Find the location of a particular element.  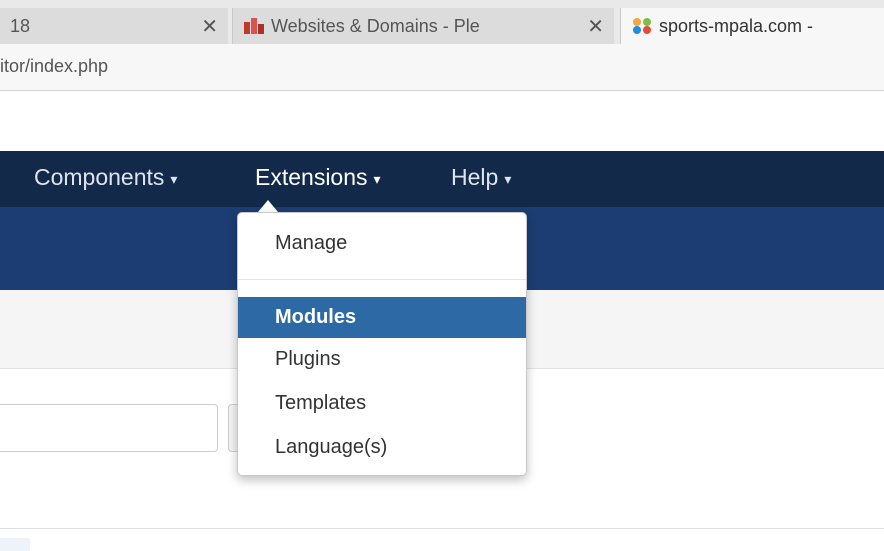

nav-components: Components ▾ is located at coordinates (105, 179).